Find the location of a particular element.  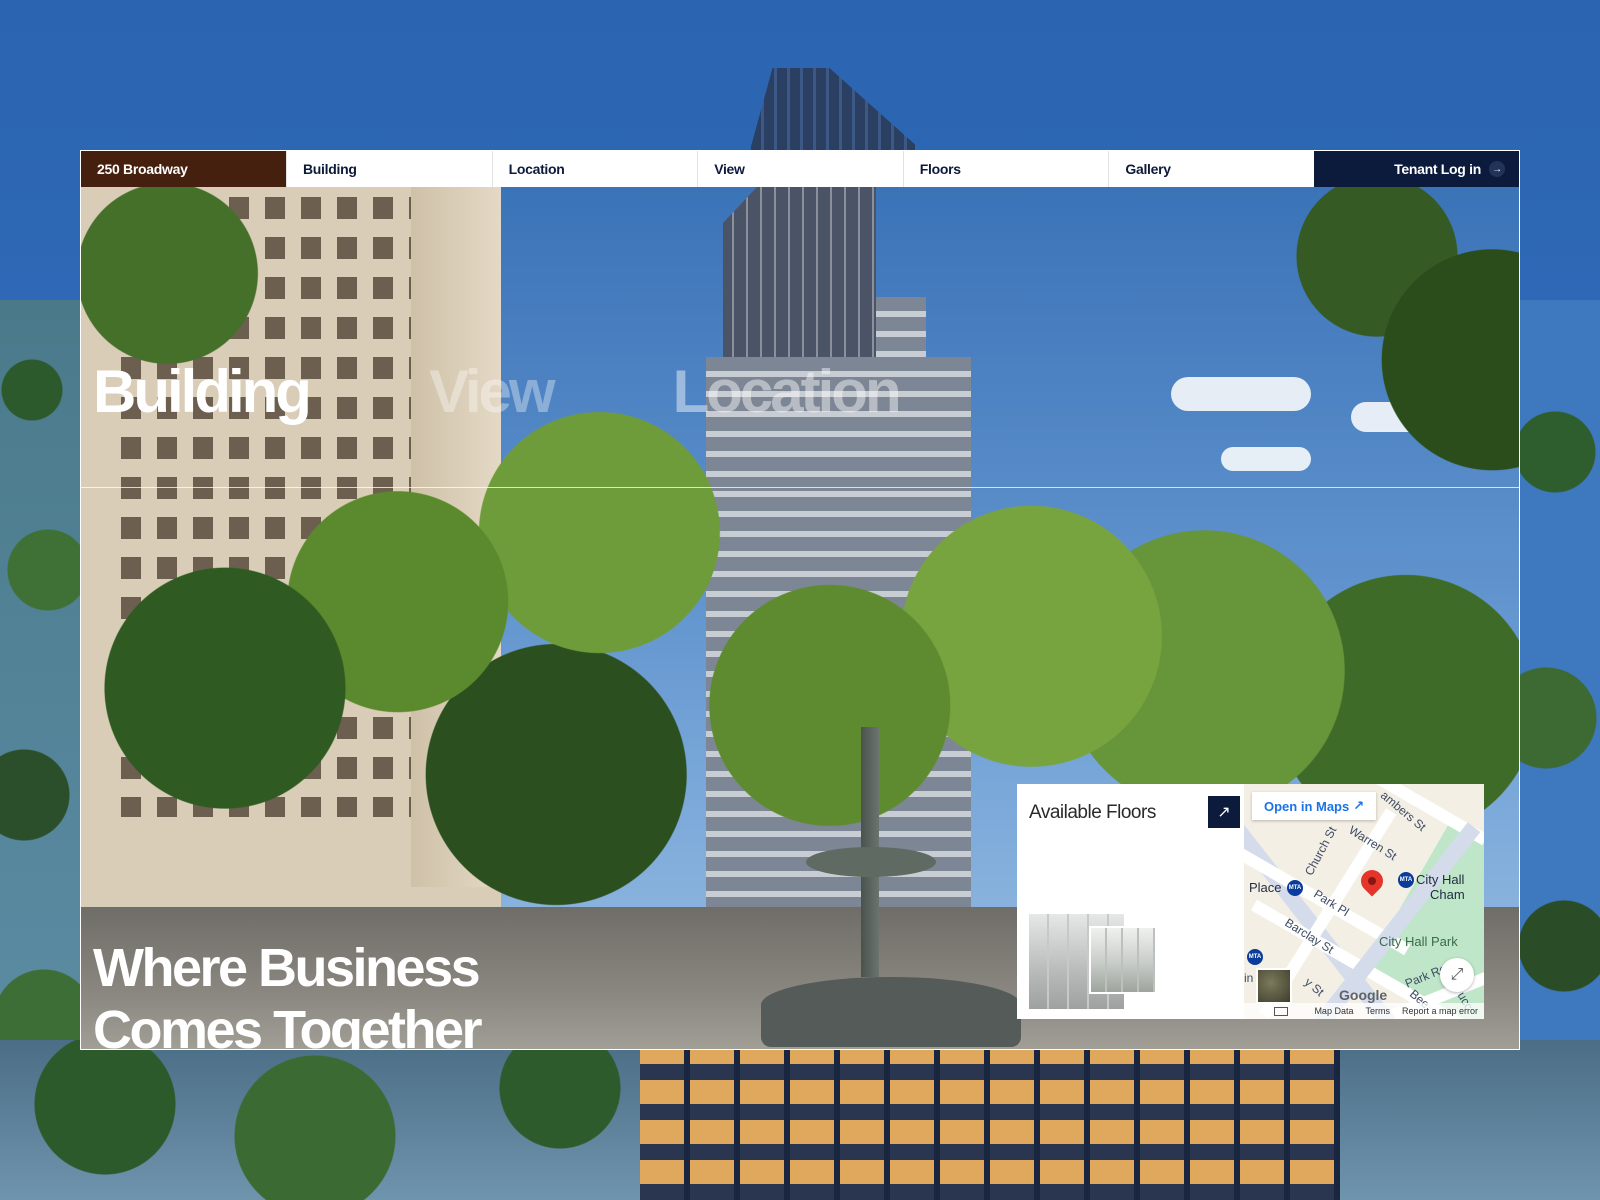

tenant-login-button: Tenant Log in → is located at coordinates (1416, 169).